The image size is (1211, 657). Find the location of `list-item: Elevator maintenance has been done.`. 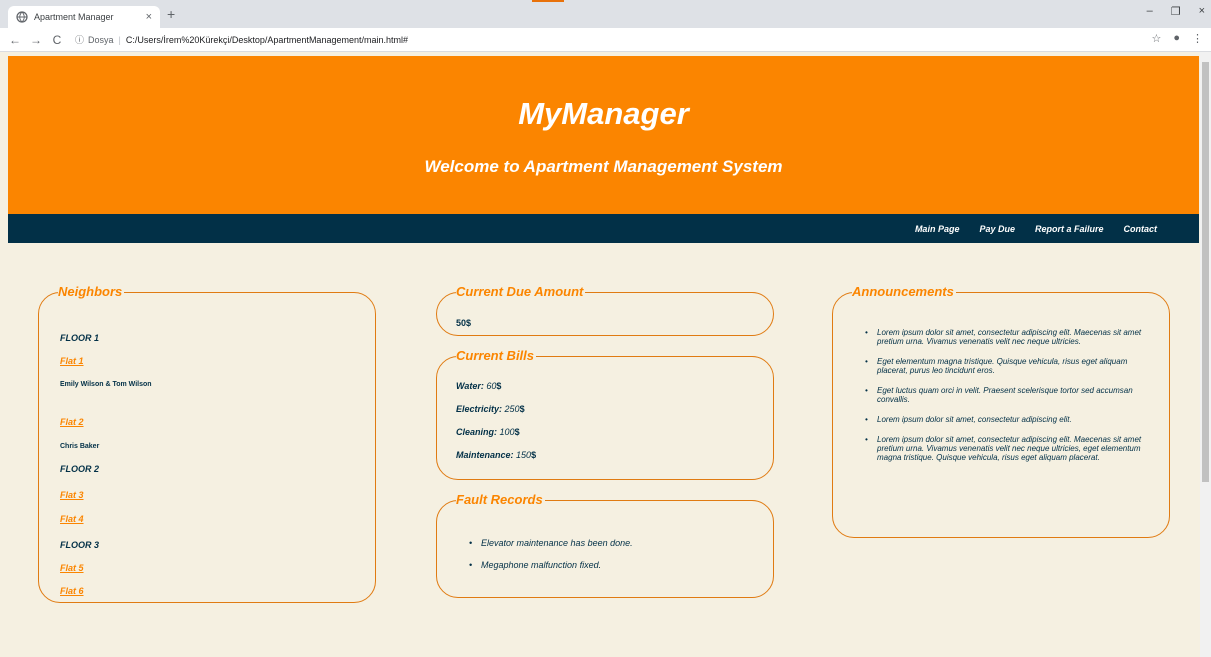

list-item: Elevator maintenance has been done. is located at coordinates (614, 543).